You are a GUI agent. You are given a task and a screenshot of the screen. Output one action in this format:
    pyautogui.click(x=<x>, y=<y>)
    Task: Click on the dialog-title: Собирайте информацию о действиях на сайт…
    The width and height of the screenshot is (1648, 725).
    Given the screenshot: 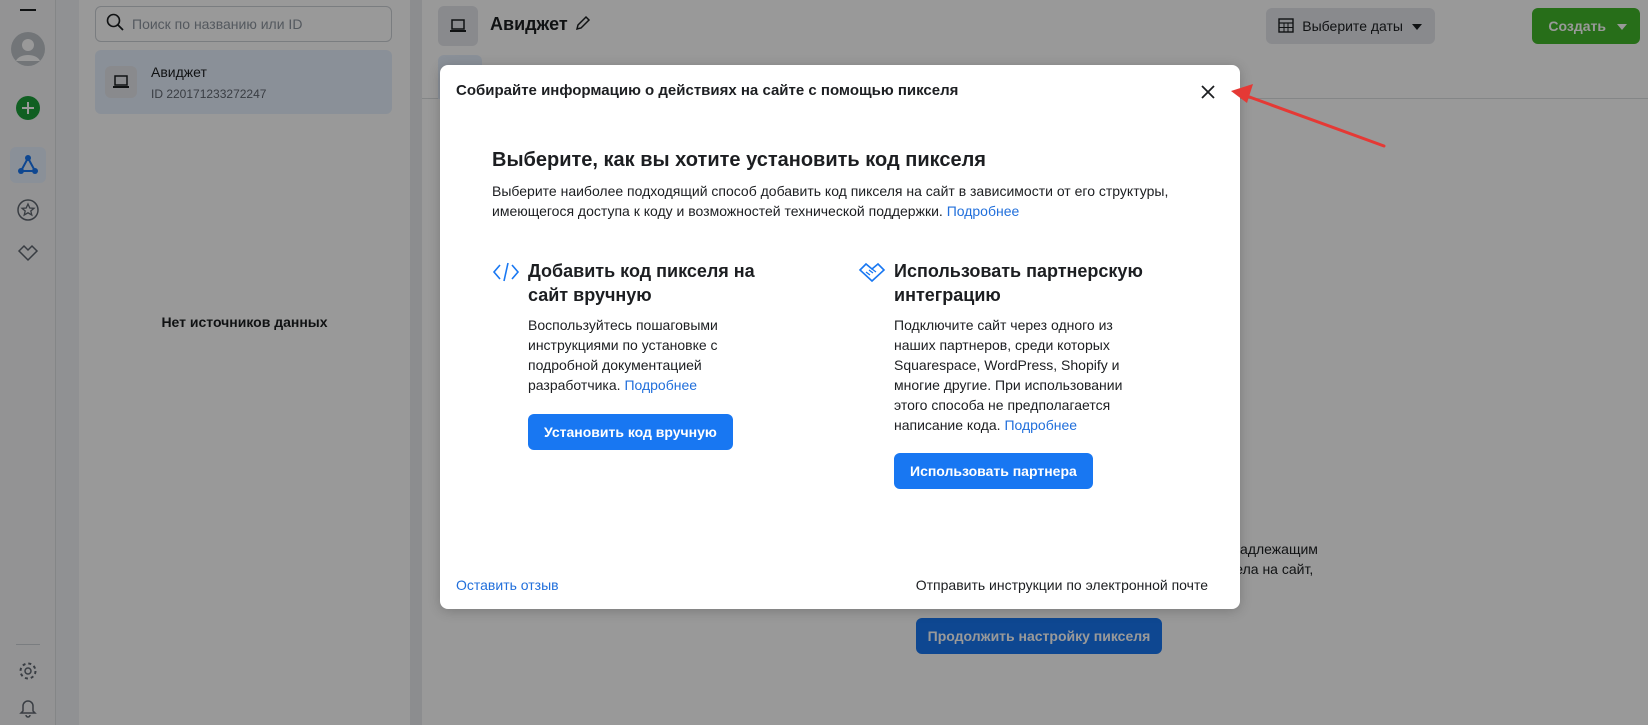 What is the action you would take?
    pyautogui.click(x=707, y=90)
    